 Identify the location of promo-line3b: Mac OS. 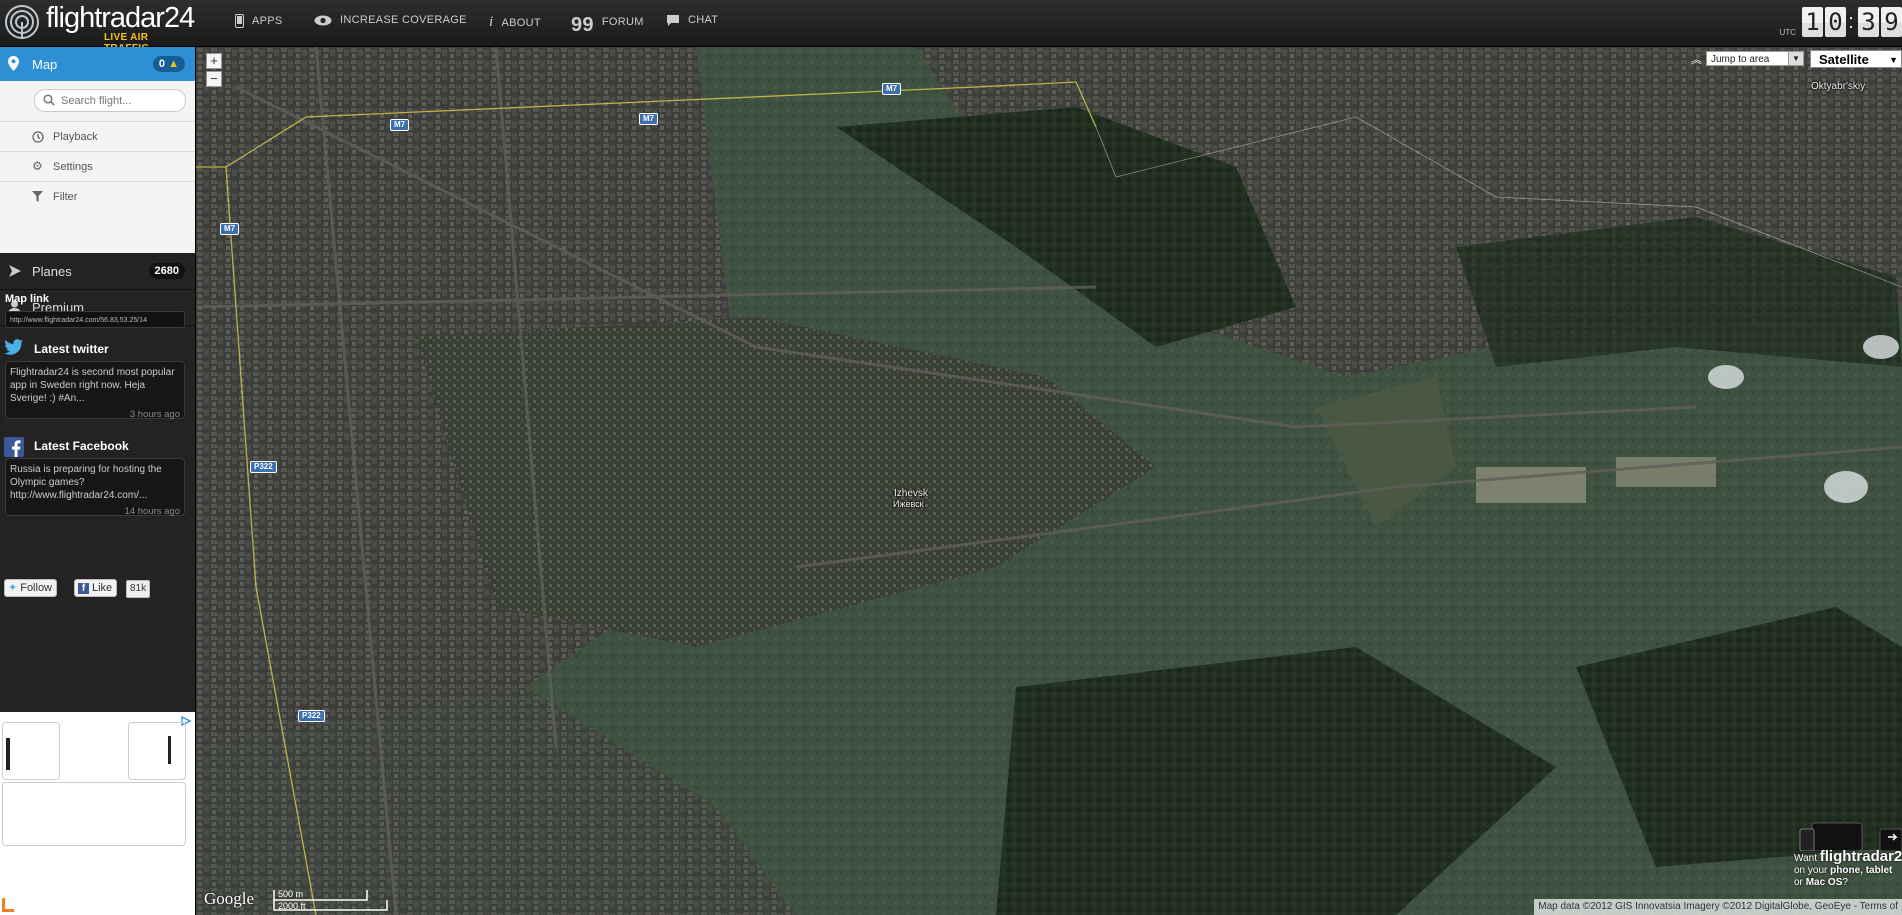
(1824, 882).